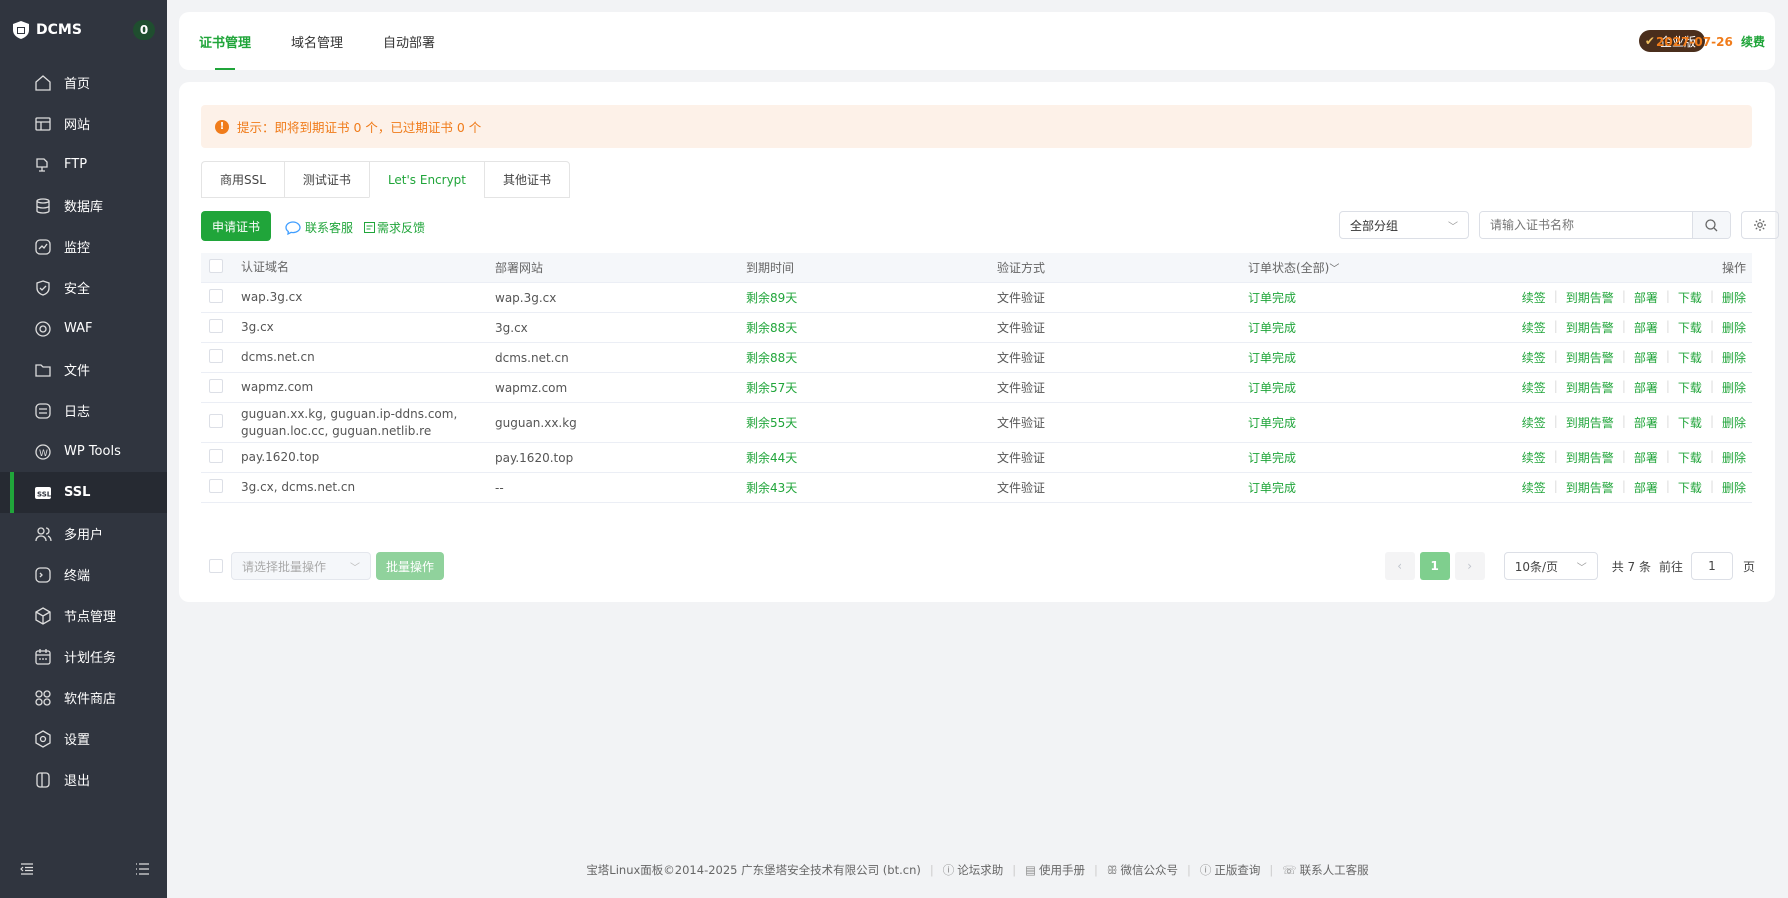 Image resolution: width=1788 pixels, height=898 pixels. What do you see at coordinates (1550, 566) in the screenshot?
I see `page-size-select: 10条/页 ﹀` at bounding box center [1550, 566].